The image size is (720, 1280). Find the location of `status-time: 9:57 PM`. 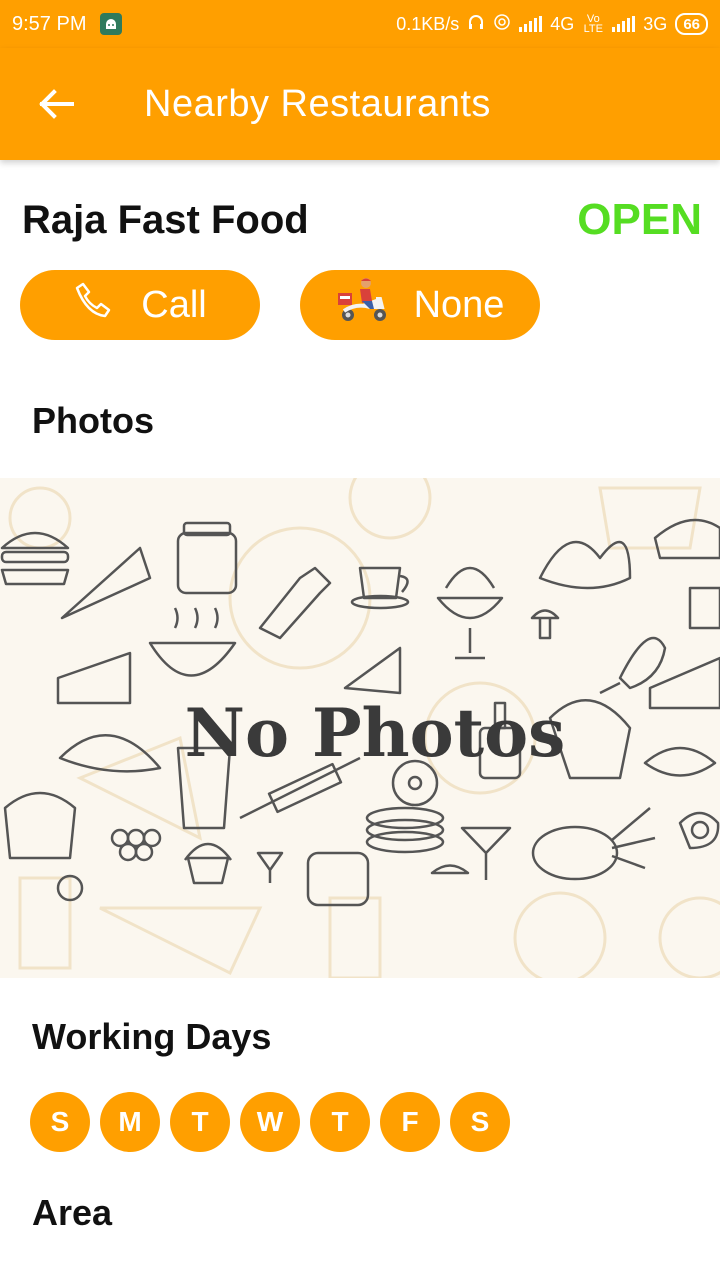

status-time: 9:57 PM is located at coordinates (49, 23).